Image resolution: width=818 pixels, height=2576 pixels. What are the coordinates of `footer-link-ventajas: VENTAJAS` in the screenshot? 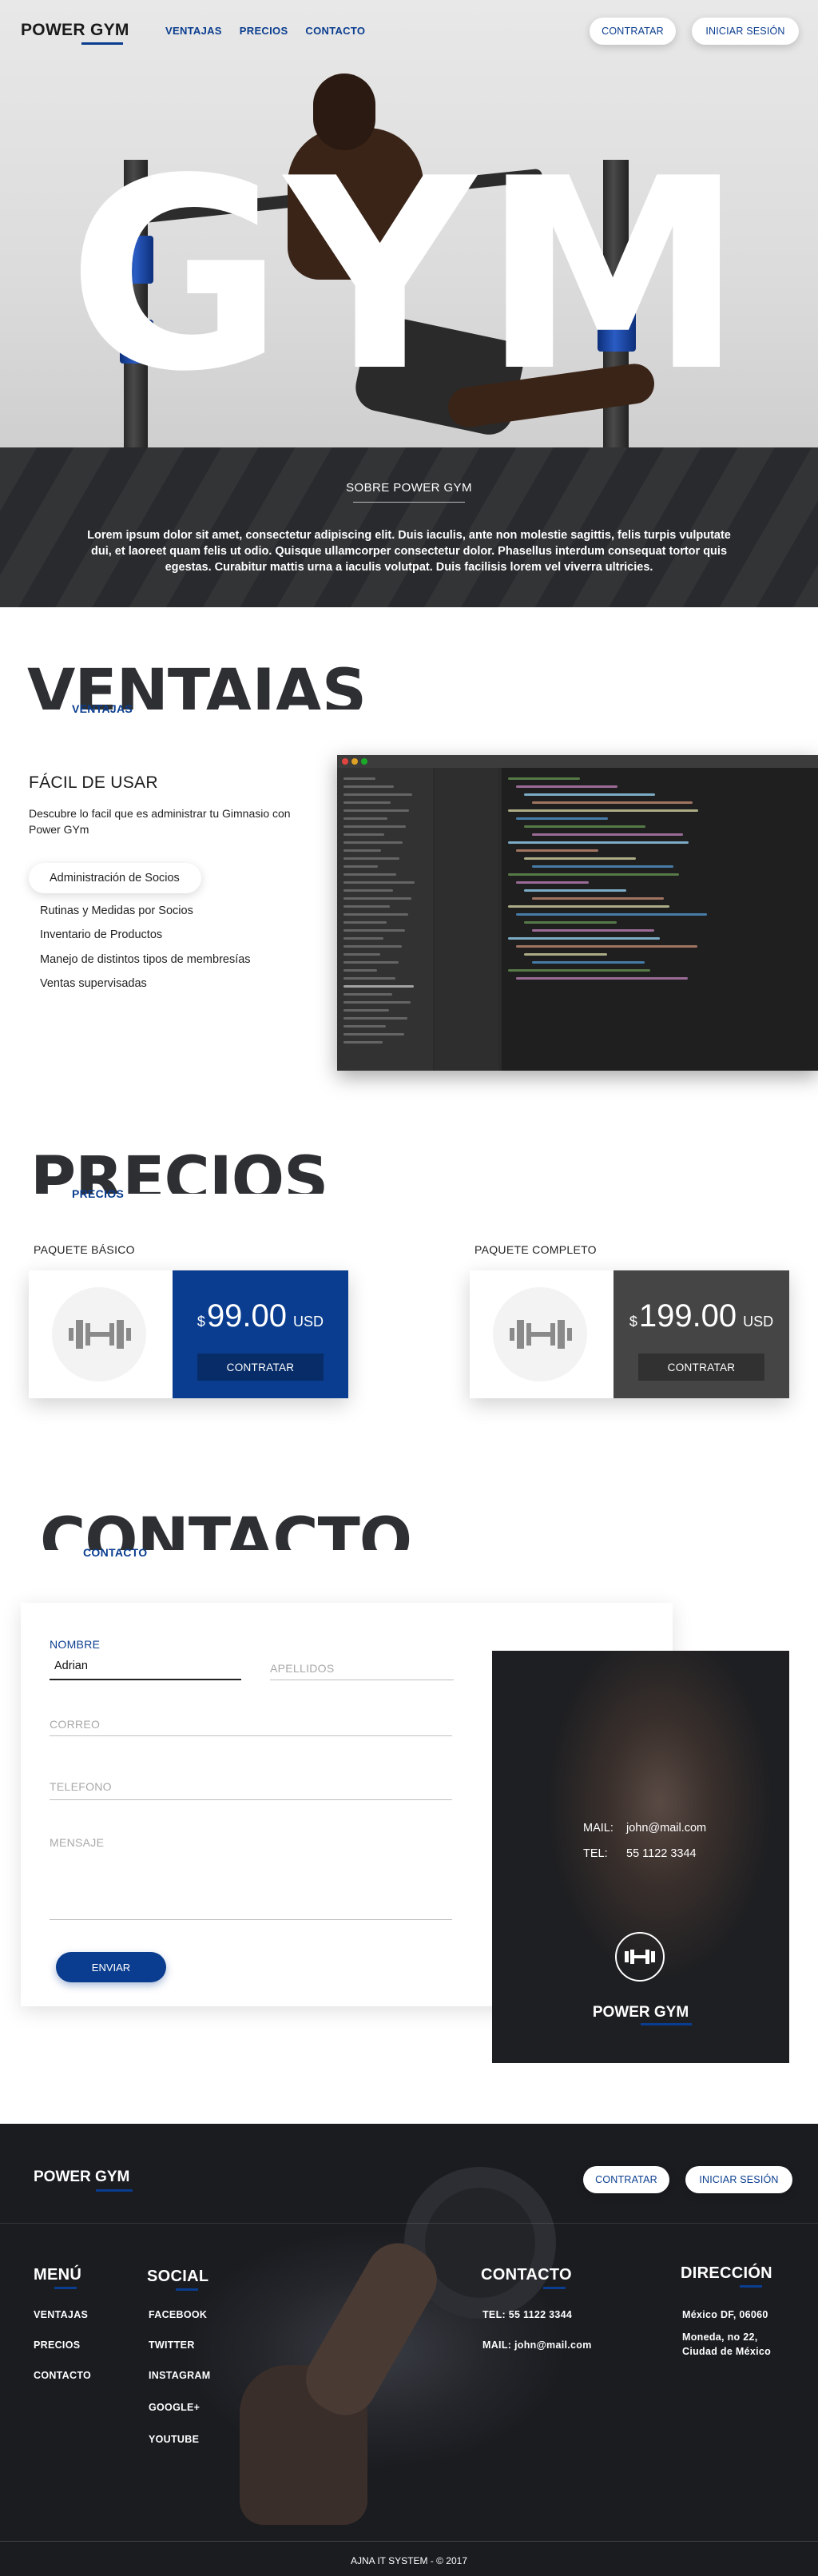 It's located at (61, 2314).